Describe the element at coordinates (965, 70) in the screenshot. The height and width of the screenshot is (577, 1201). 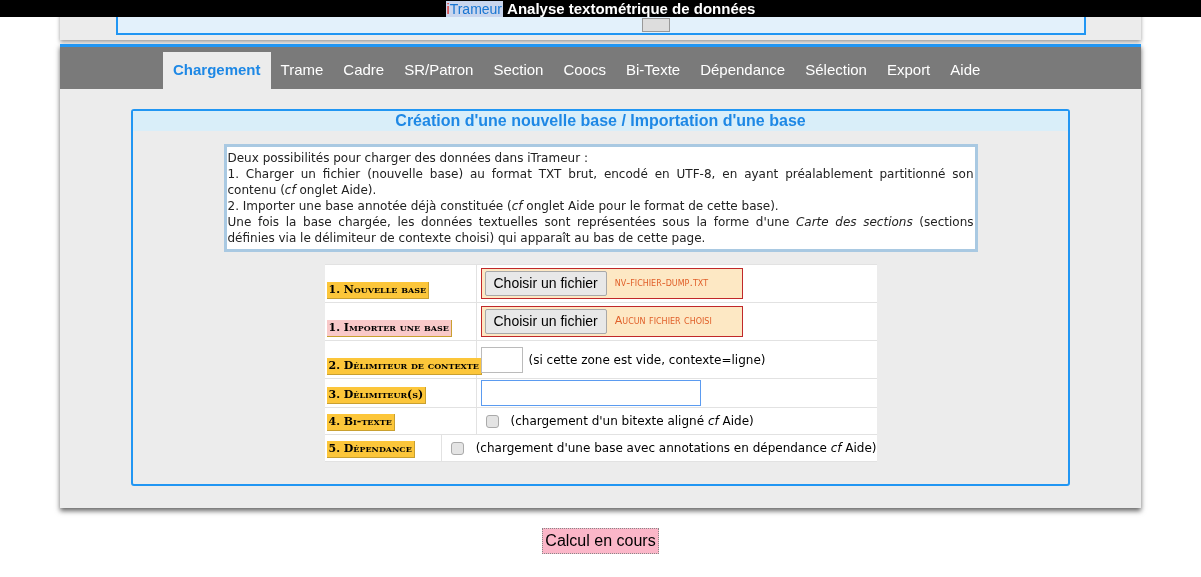
I see `tab: Aide` at that location.